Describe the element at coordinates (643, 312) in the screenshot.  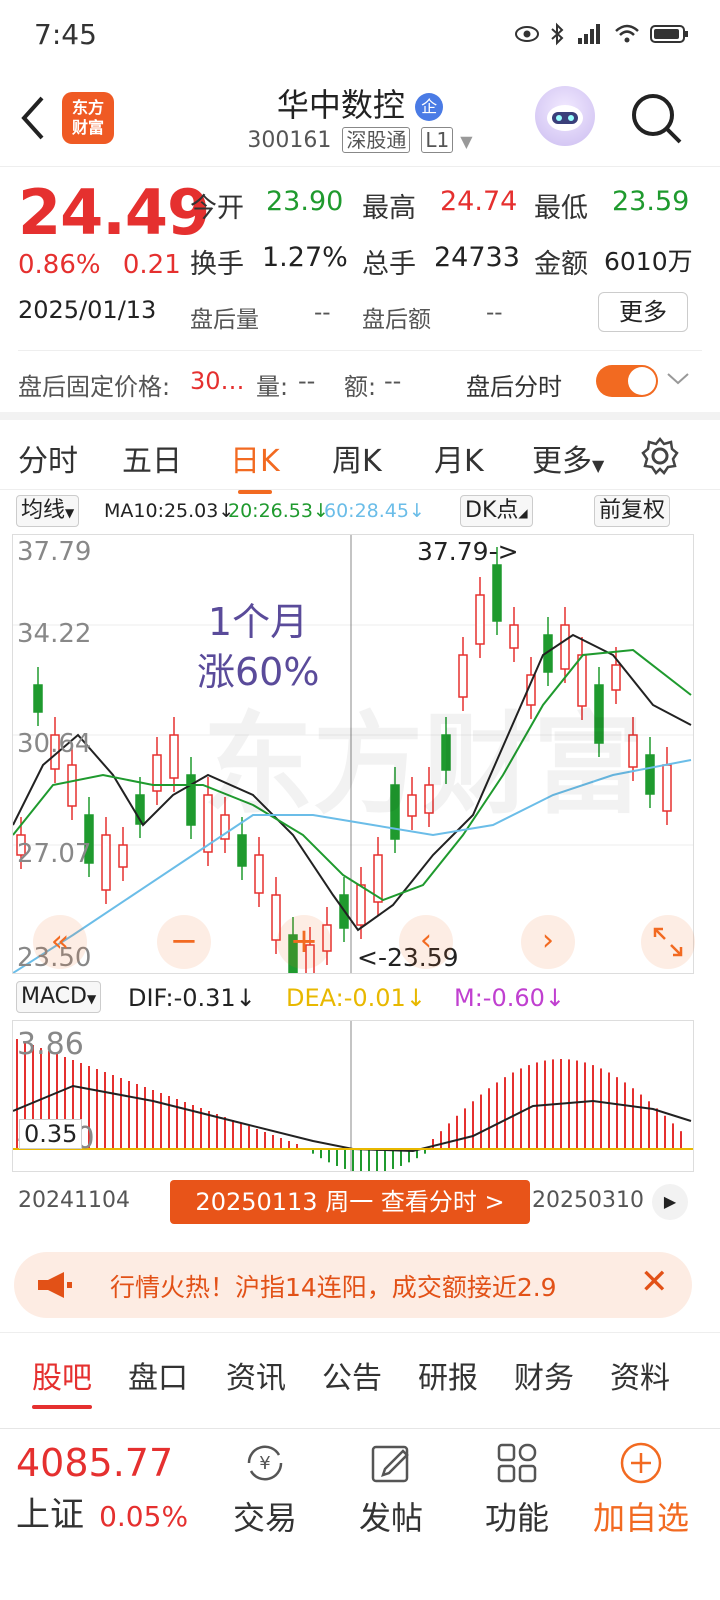
I see `more-button: 更多` at that location.